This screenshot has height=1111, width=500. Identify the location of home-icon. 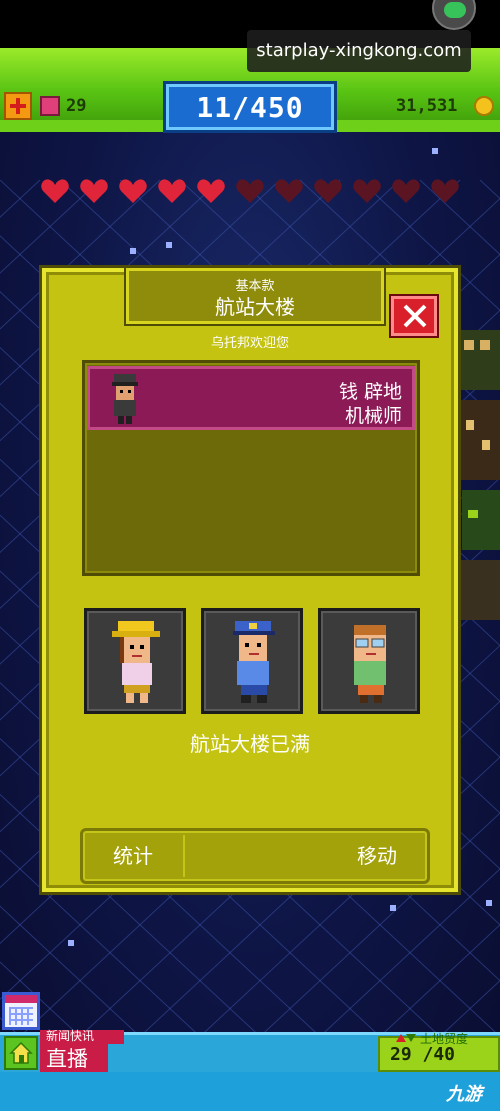
(21, 1052).